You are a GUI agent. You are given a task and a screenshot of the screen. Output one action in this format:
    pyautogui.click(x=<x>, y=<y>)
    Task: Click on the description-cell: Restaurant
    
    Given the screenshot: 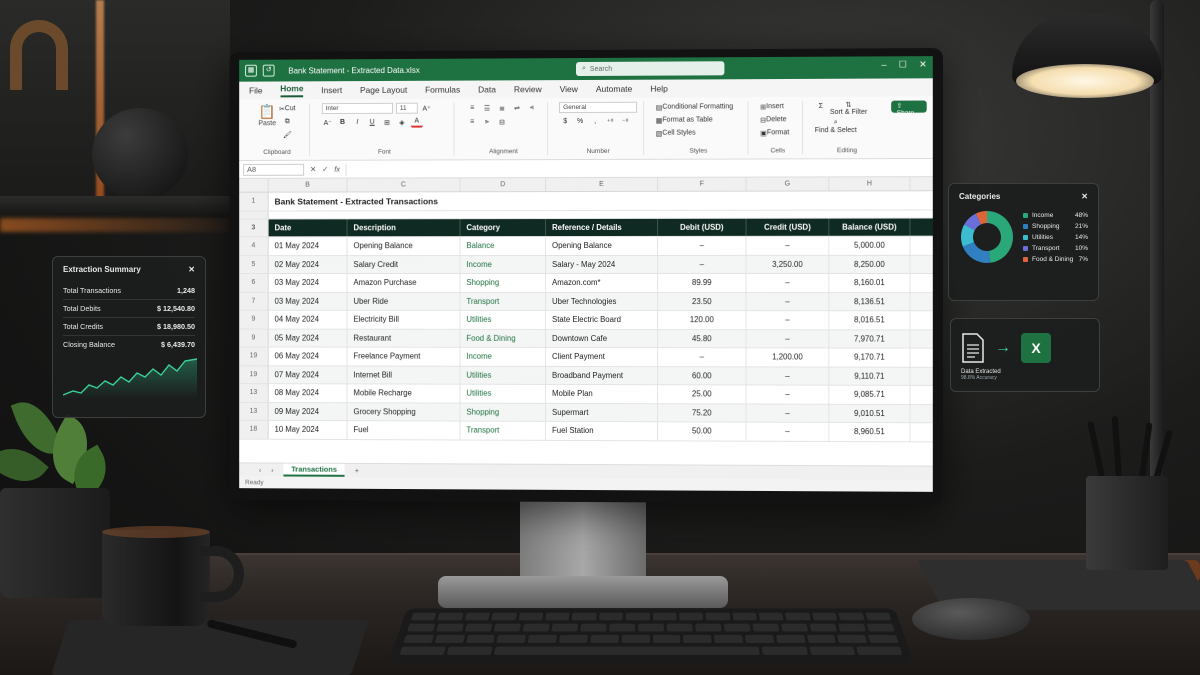 What is the action you would take?
    pyautogui.click(x=404, y=338)
    